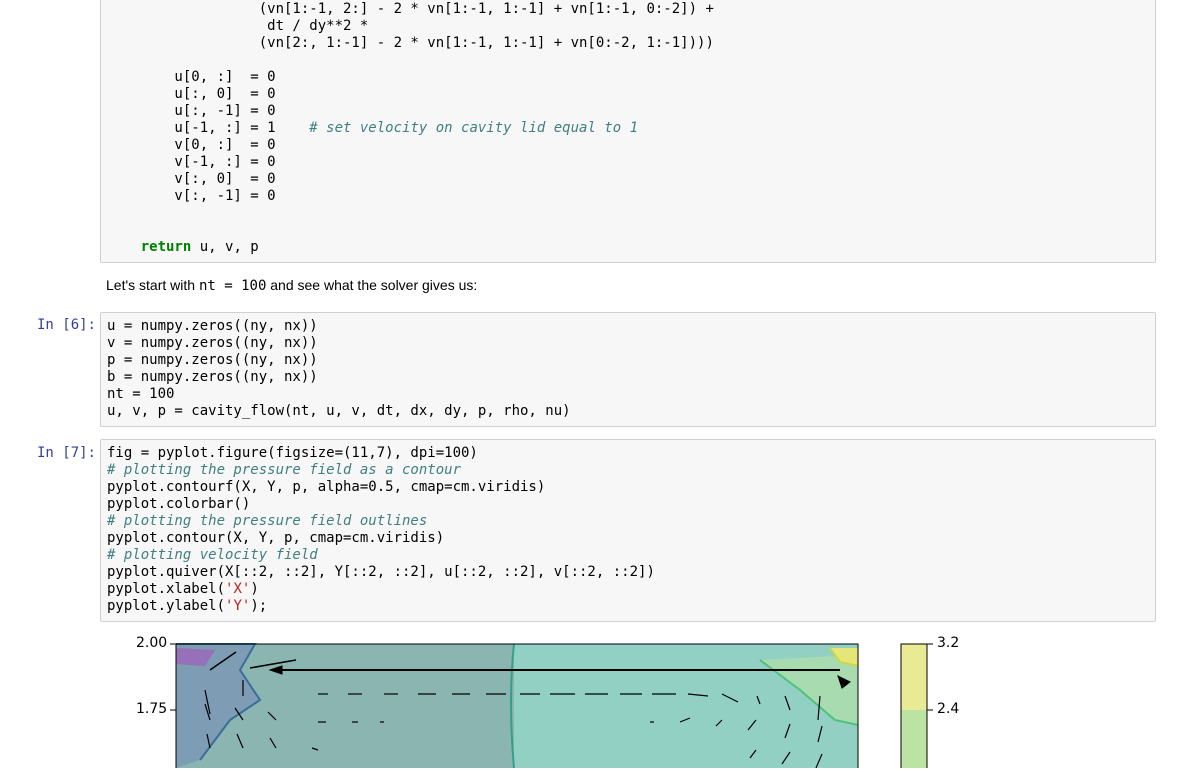  I want to click on code-line: # plotting the pressure field outlines, so click(267, 521).